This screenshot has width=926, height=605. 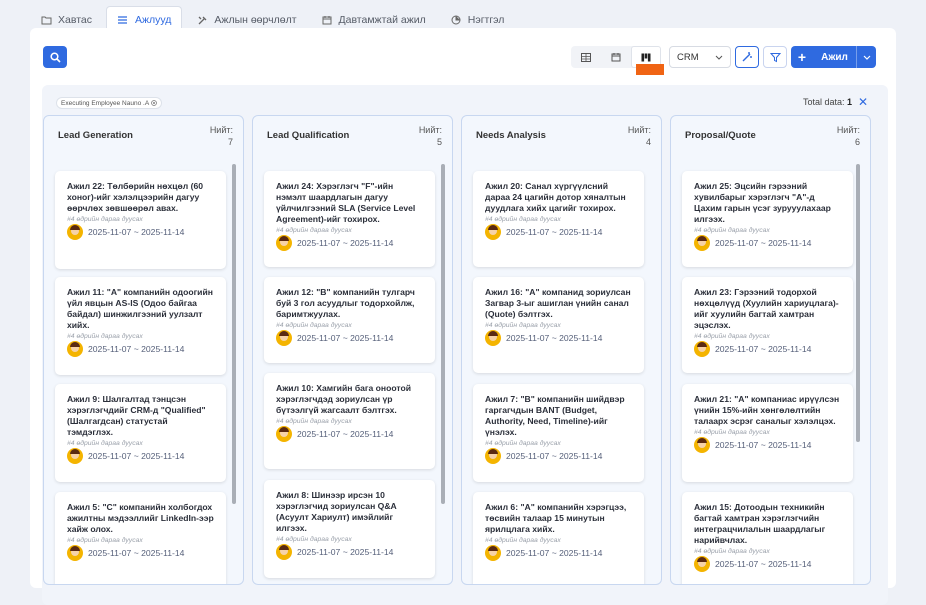 I want to click on view-table-button, so click(x=586, y=57).